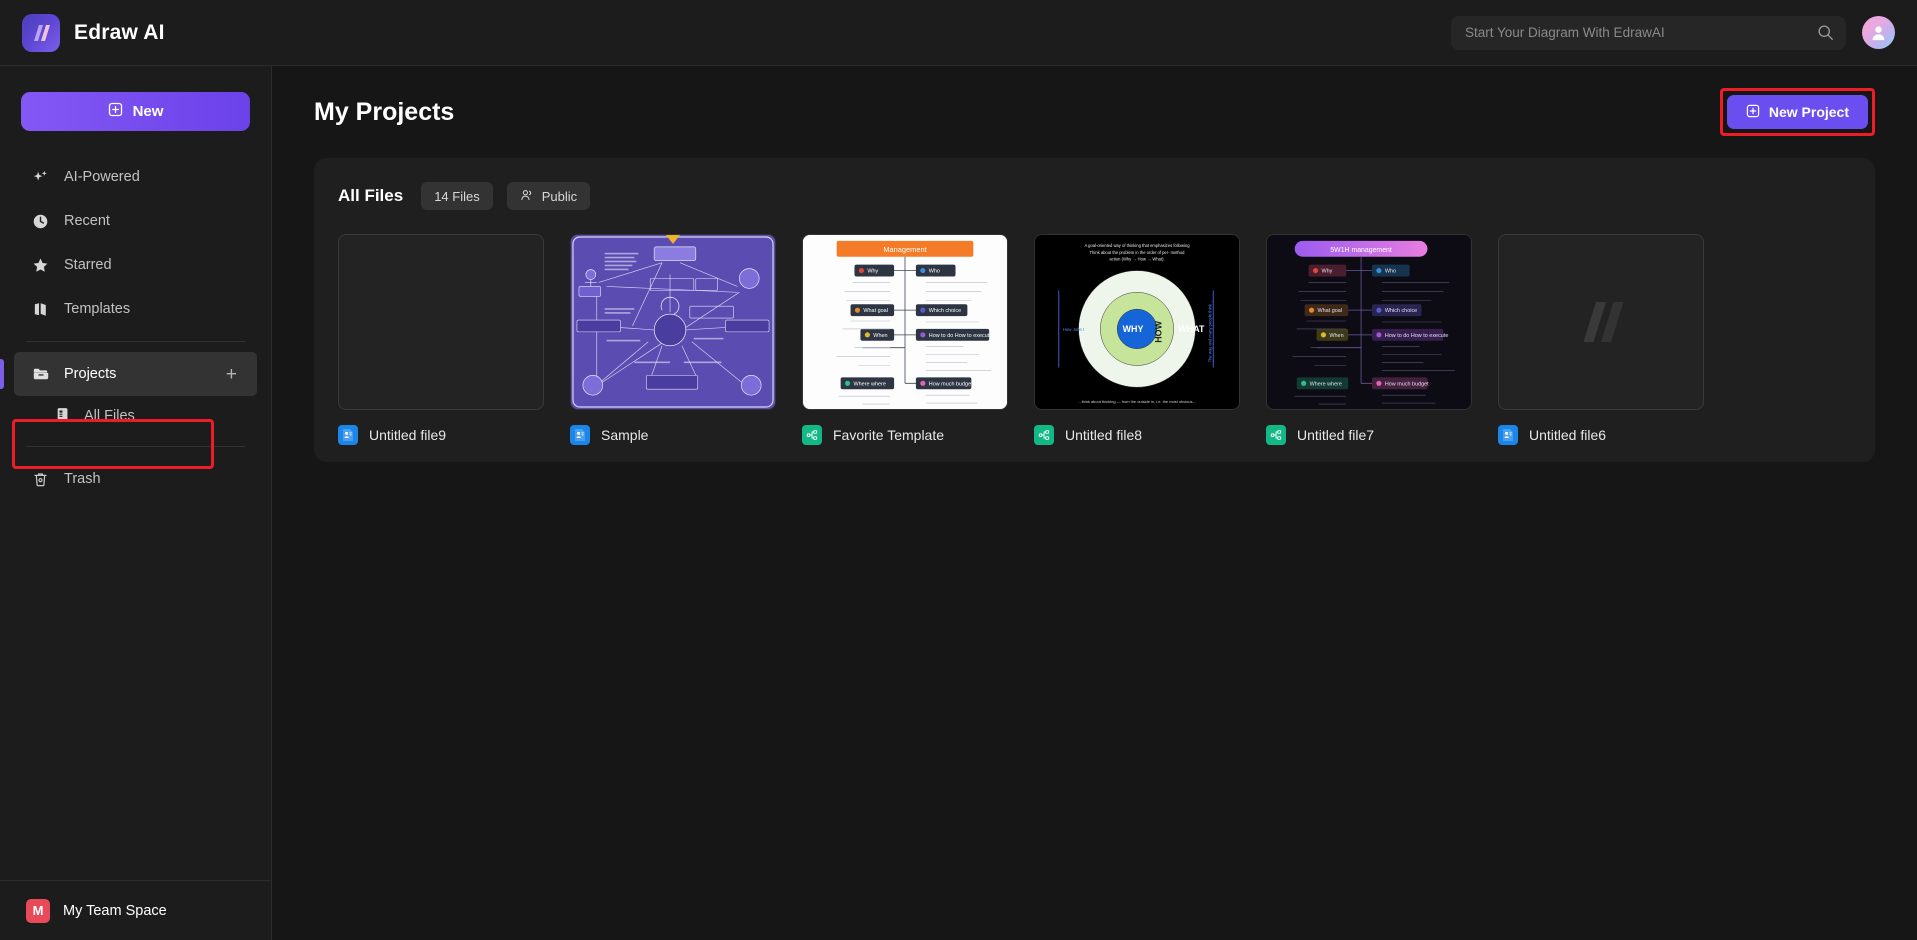 The width and height of the screenshot is (1917, 940). I want to click on new-button: New, so click(135, 111).